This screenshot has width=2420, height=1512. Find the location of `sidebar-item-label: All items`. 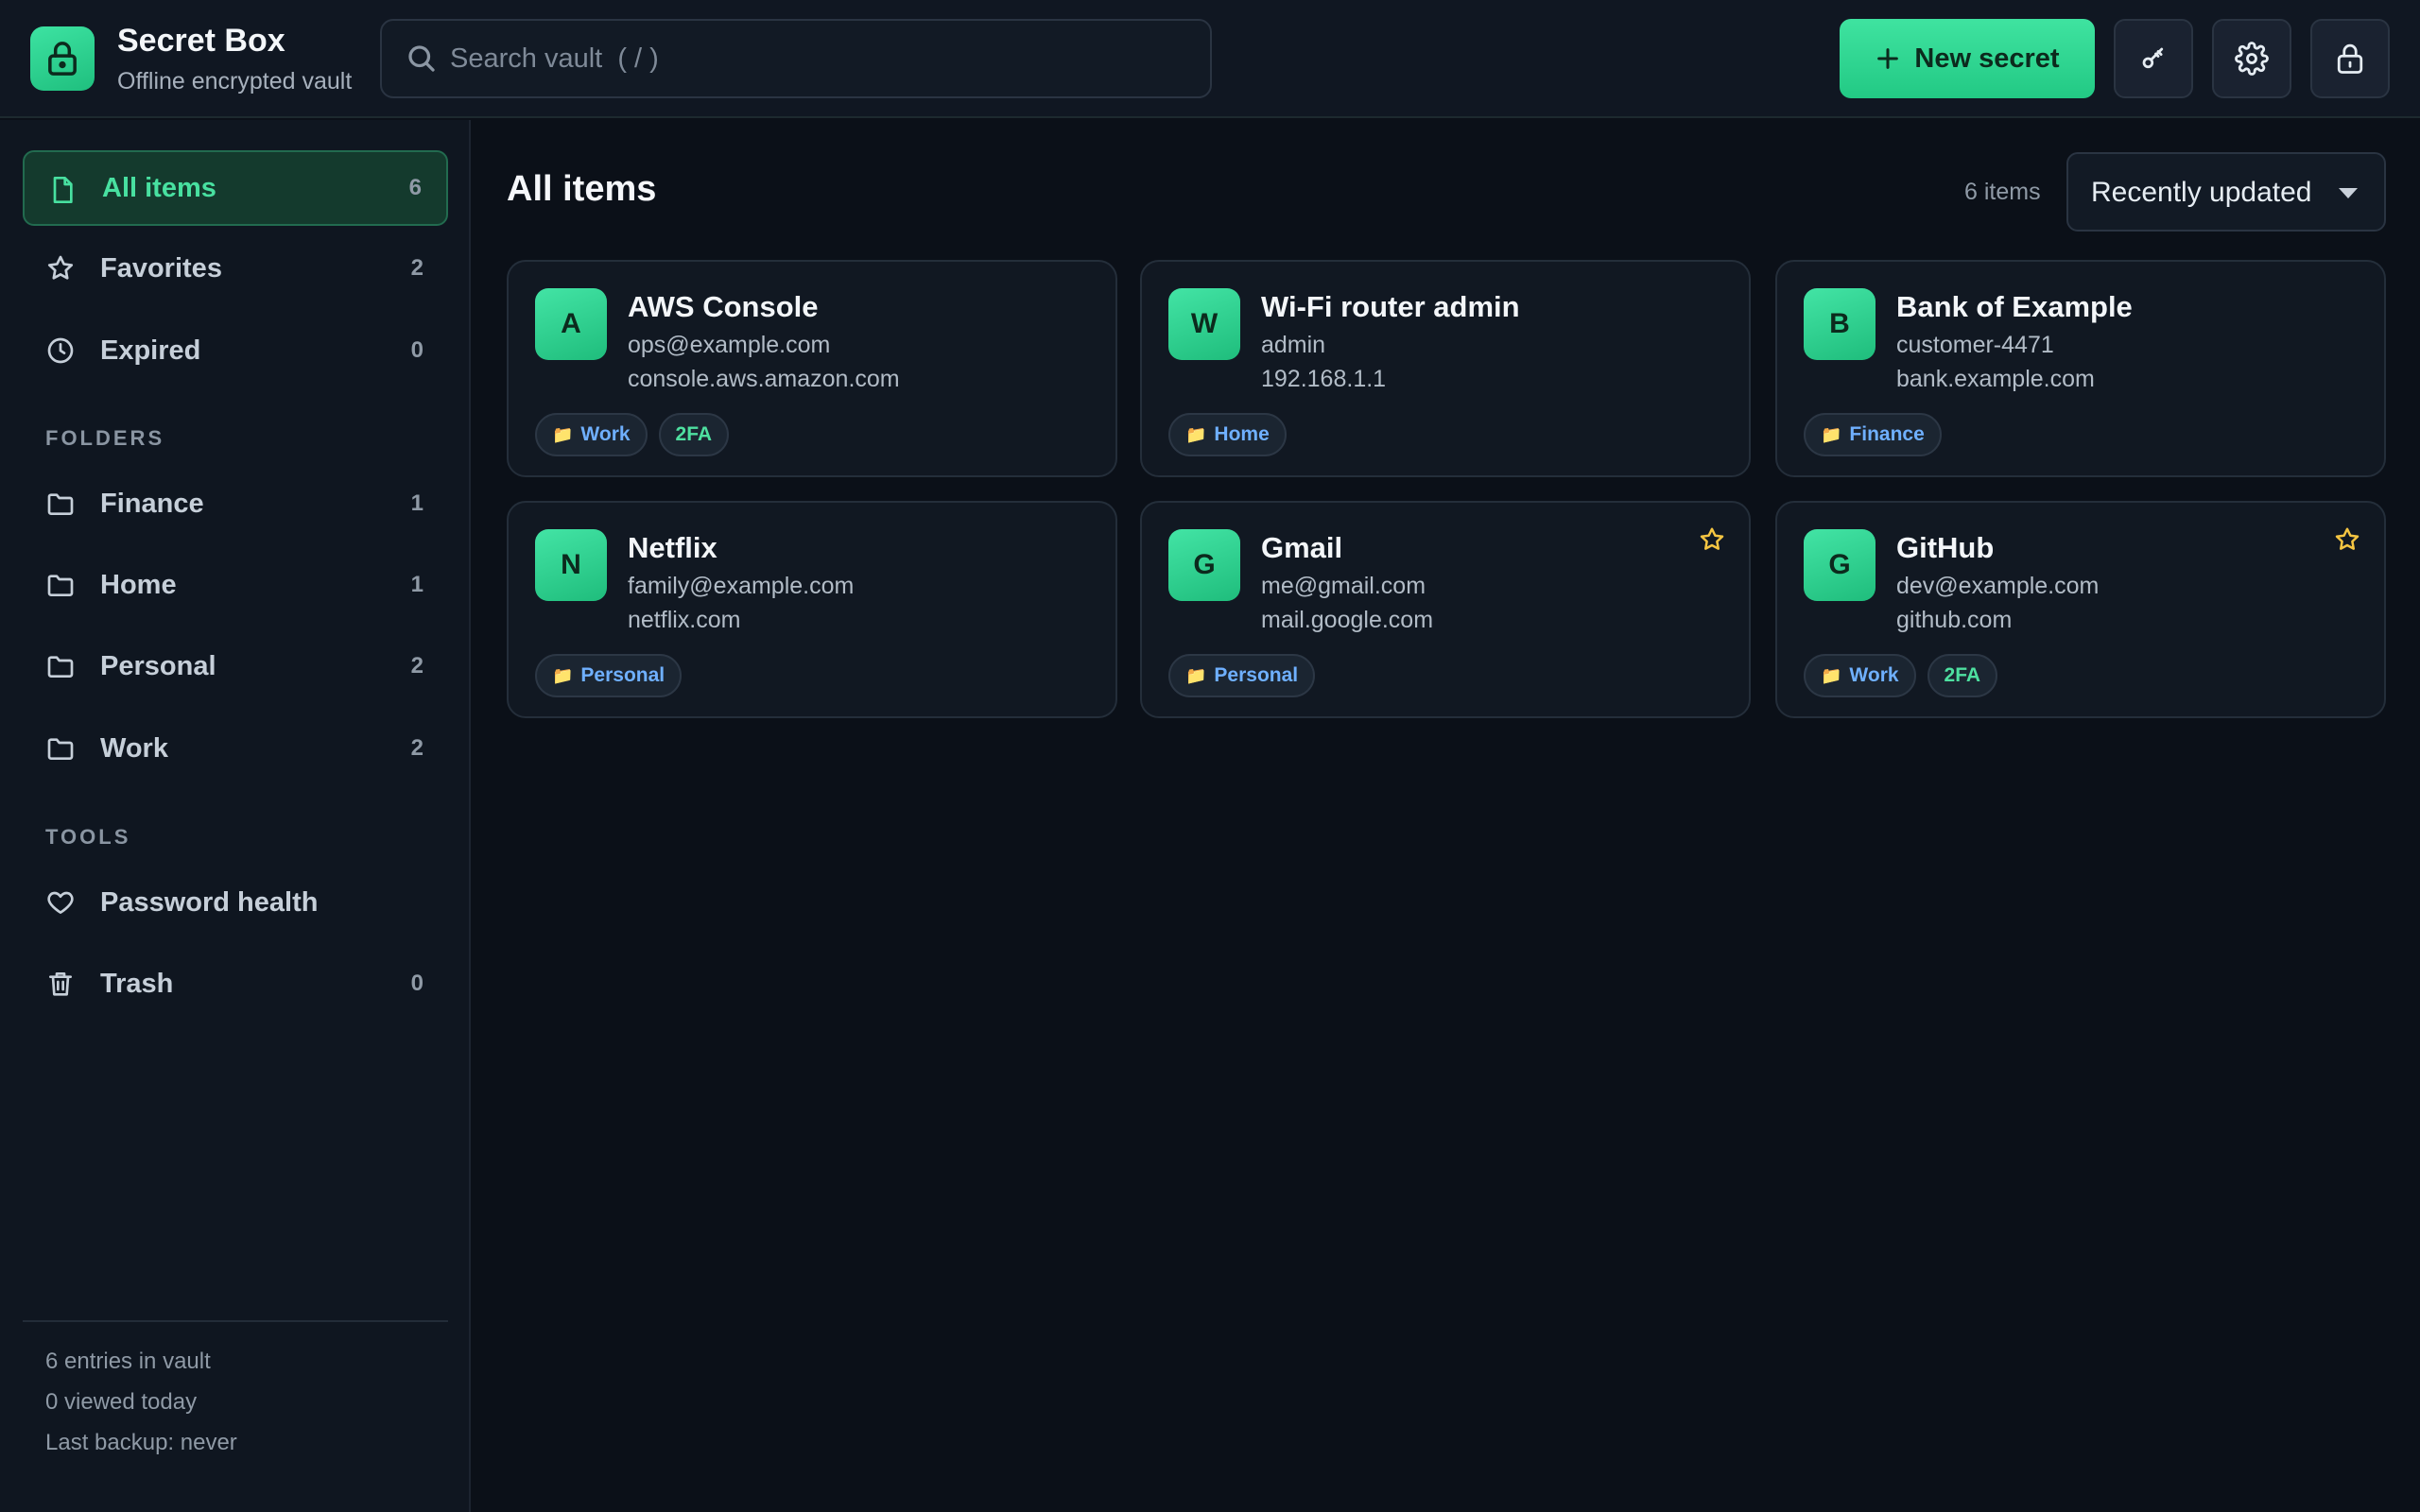

sidebar-item-label: All items is located at coordinates (159, 187).